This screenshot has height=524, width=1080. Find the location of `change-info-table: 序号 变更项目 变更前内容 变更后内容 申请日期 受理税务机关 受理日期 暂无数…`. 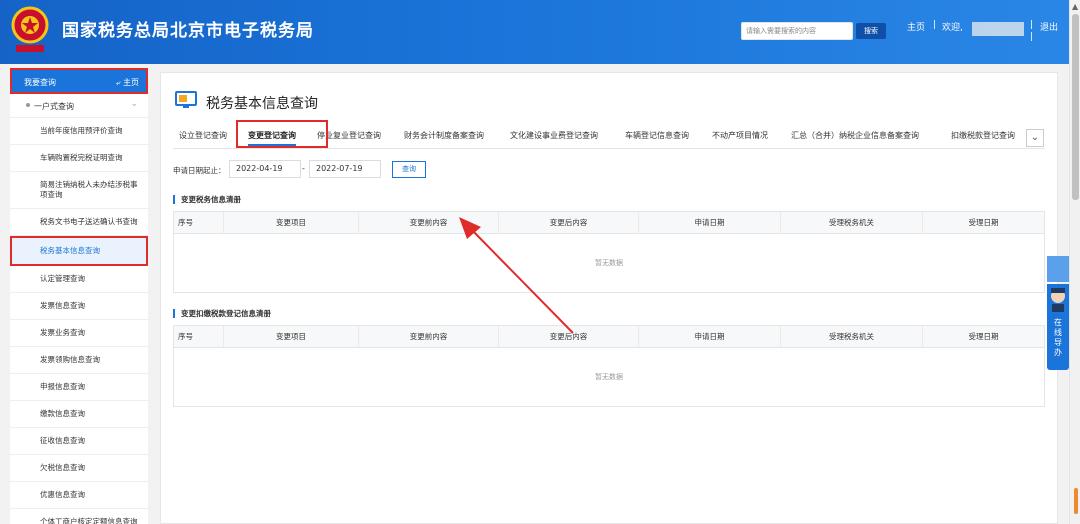

change-info-table: 序号 变更项目 变更前内容 变更后内容 申请日期 受理税务机关 受理日期 暂无数… is located at coordinates (609, 252).